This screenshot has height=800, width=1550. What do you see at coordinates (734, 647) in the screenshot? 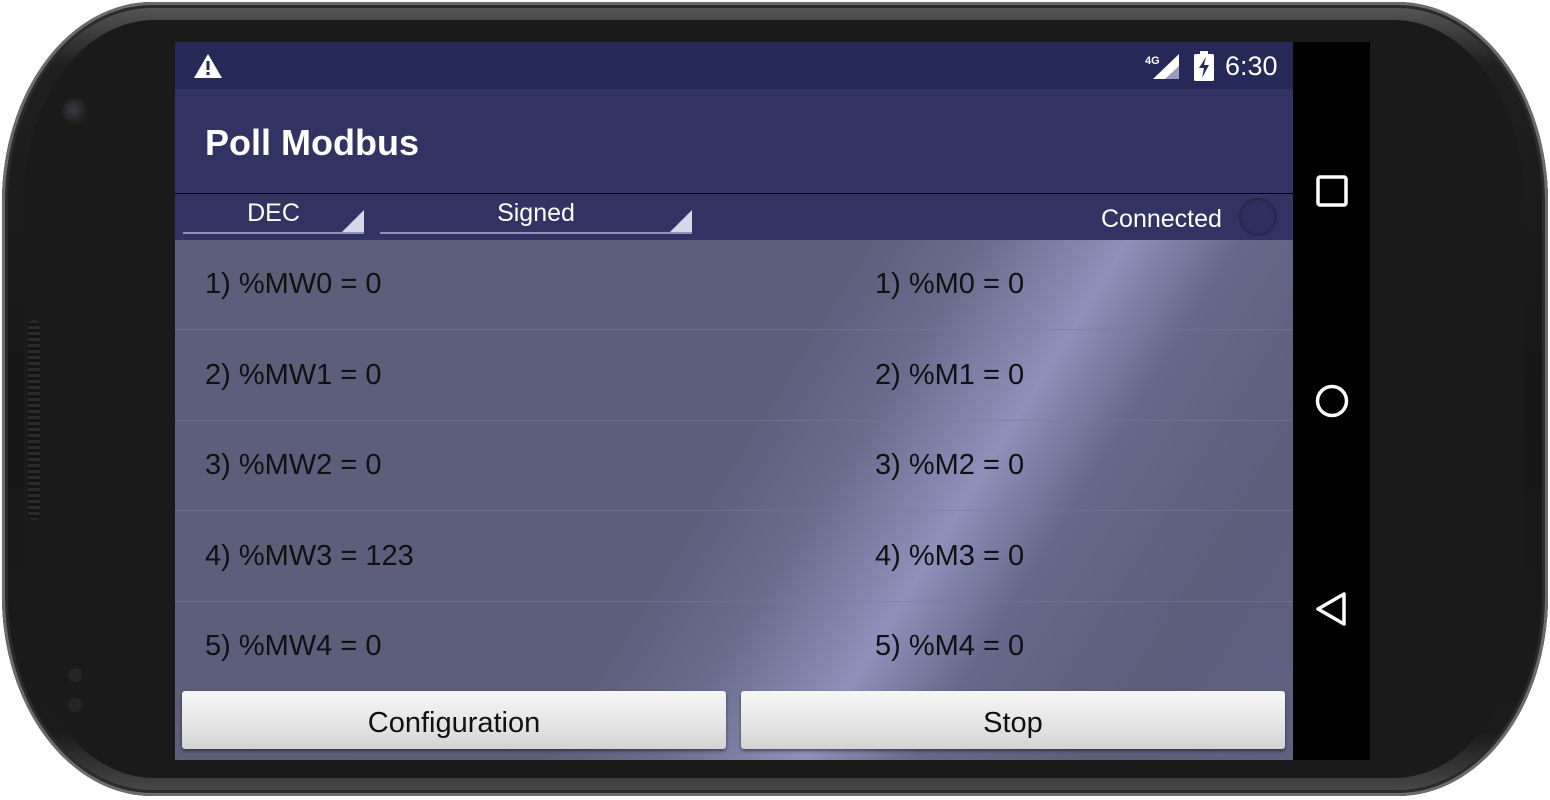
I see `list-row: 5) %MW4 = 0 5) %M4 = 0` at bounding box center [734, 647].